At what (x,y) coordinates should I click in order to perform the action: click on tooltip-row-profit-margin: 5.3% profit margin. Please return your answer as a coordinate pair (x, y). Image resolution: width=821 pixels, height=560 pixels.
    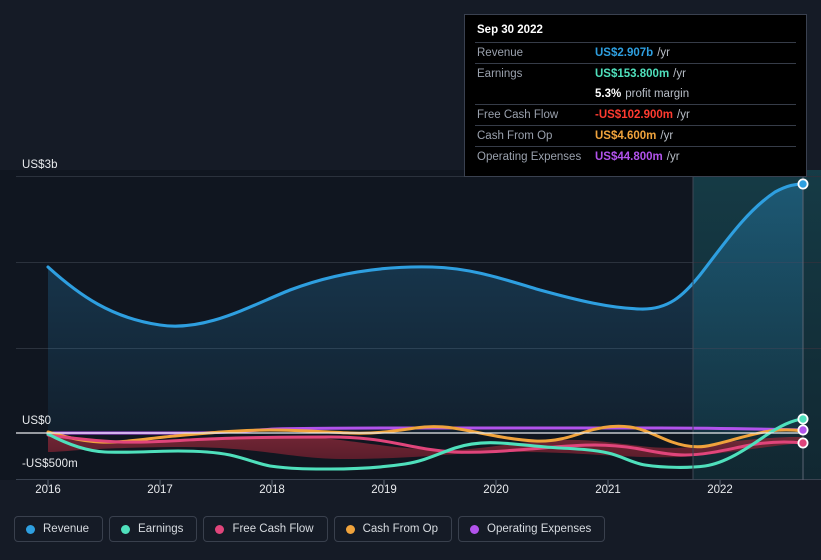
    Looking at the image, I should click on (635, 94).